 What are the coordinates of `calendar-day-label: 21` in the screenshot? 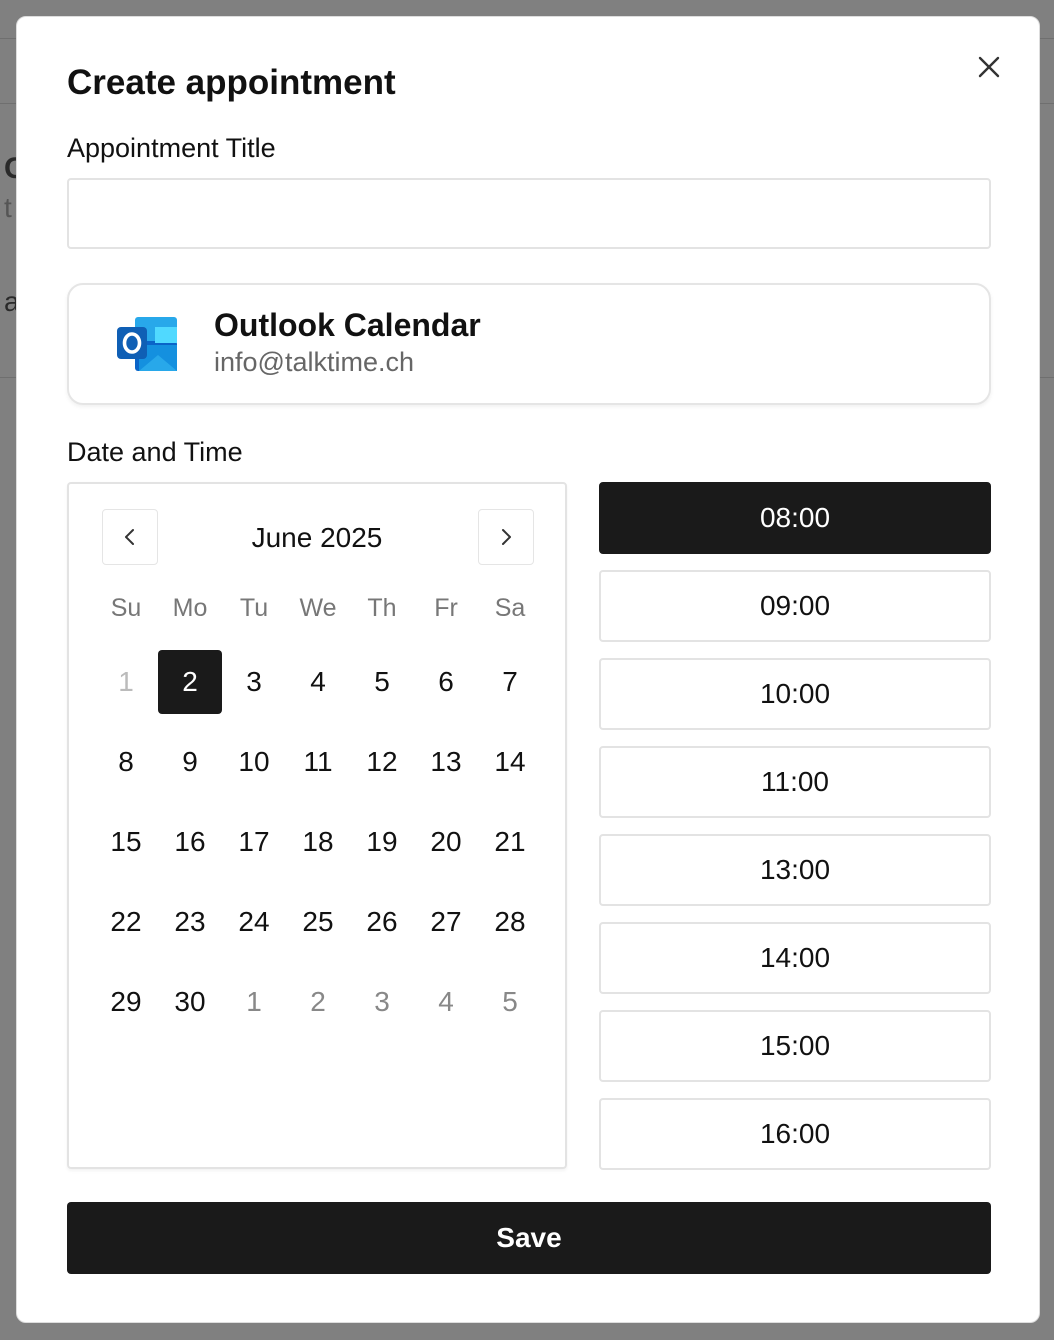 It's located at (510, 841).